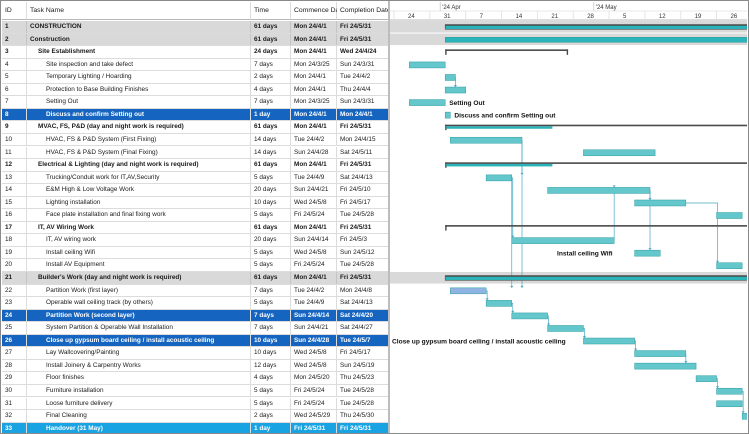 The image size is (749, 434). What do you see at coordinates (195, 102) in the screenshot?
I see `task-row: 7 Setting Out 7 days Mon 24/3/25 Sun 24/3/31` at bounding box center [195, 102].